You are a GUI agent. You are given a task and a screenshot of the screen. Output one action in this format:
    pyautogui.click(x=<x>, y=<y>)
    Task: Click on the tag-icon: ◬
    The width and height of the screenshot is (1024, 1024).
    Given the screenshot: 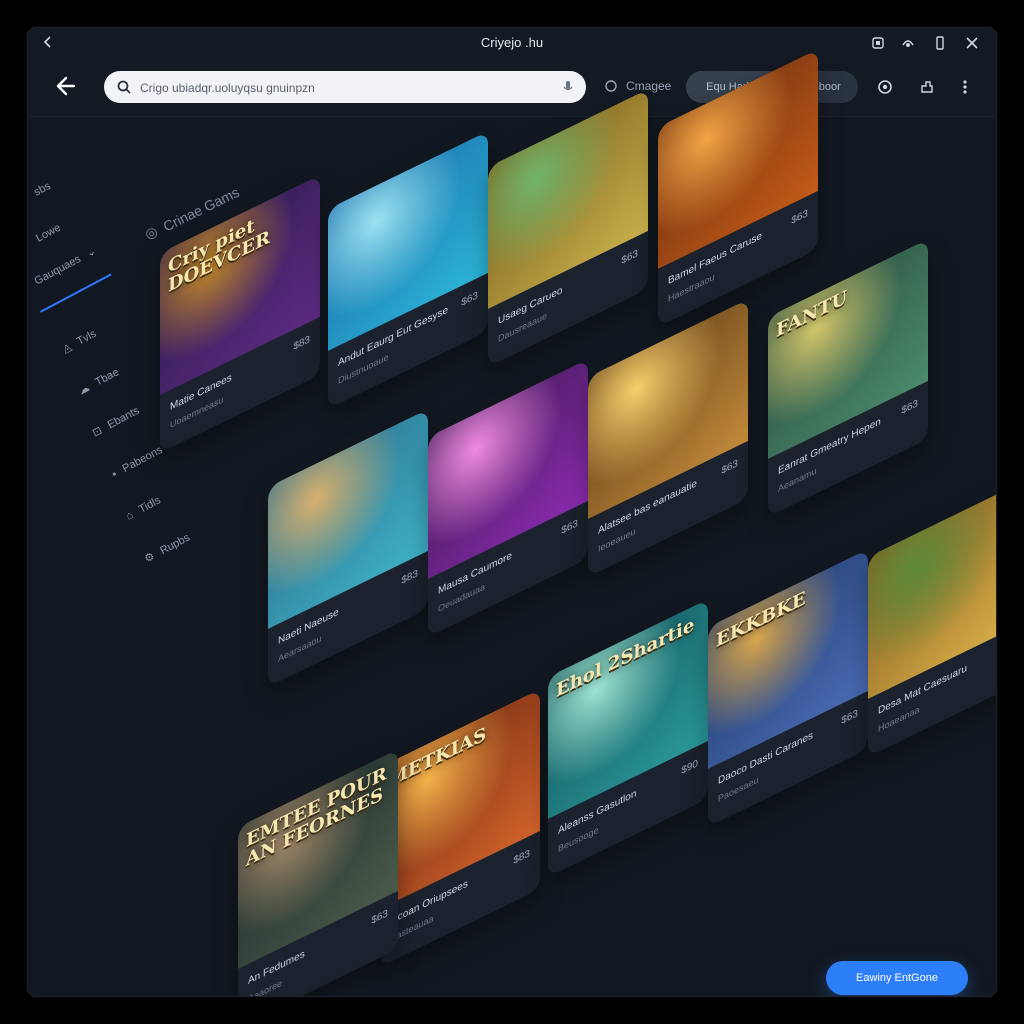 What is the action you would take?
    pyautogui.click(x=67, y=348)
    